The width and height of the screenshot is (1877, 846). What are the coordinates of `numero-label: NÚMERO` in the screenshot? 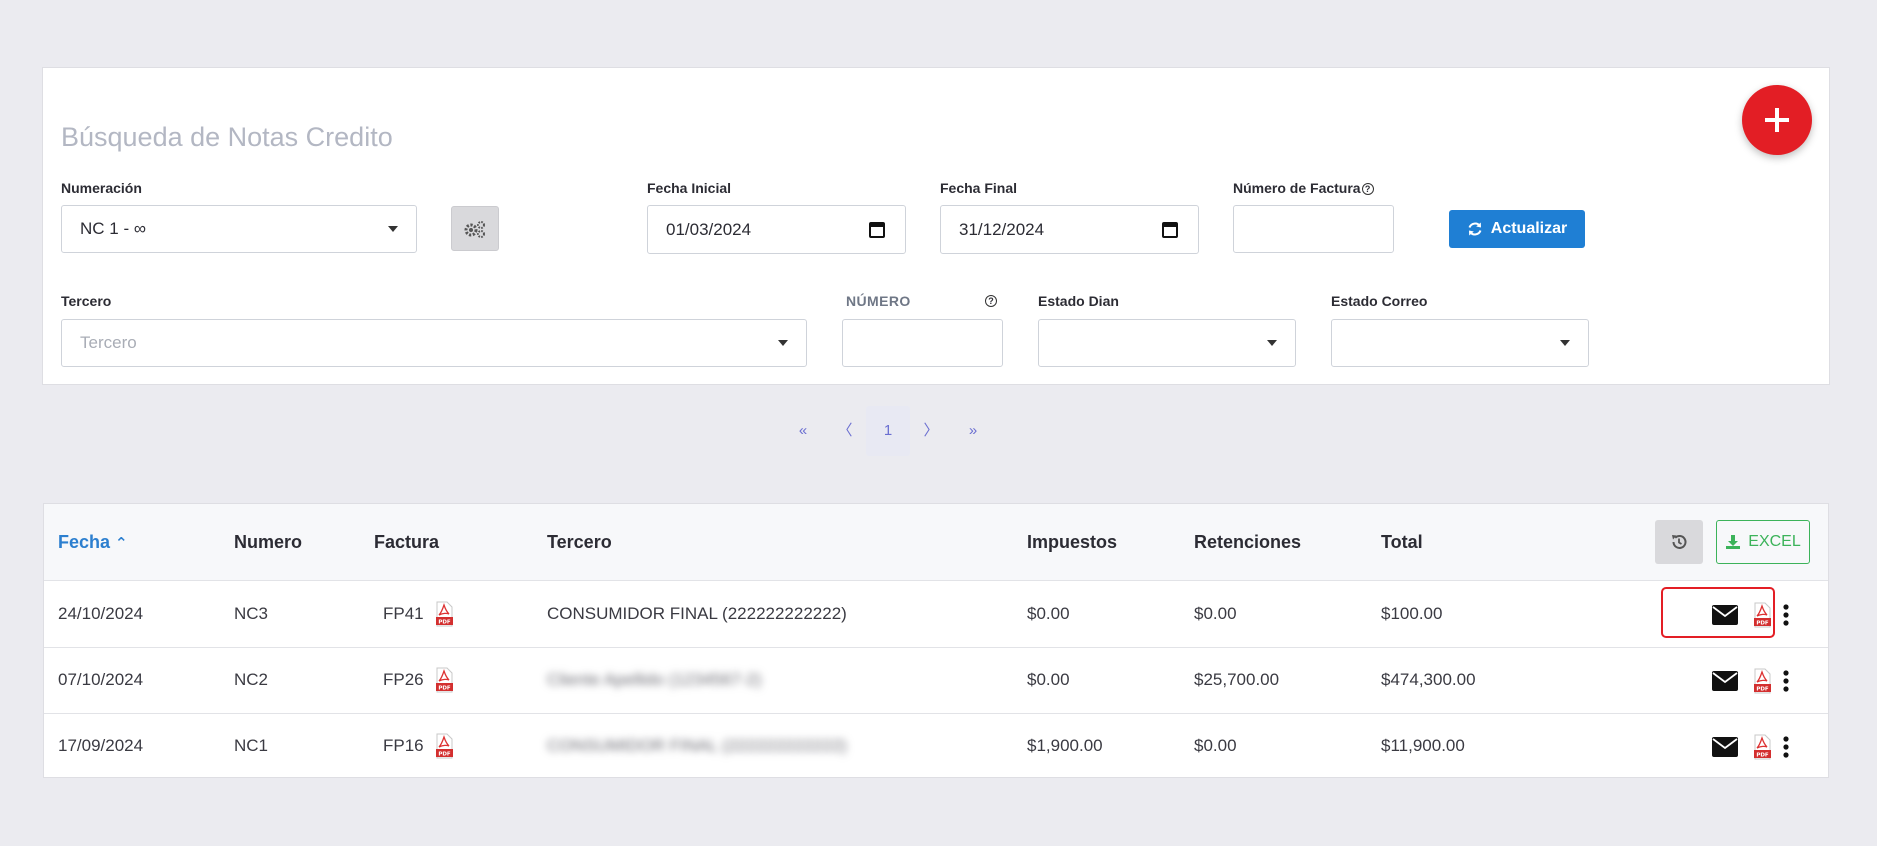 It's located at (878, 301).